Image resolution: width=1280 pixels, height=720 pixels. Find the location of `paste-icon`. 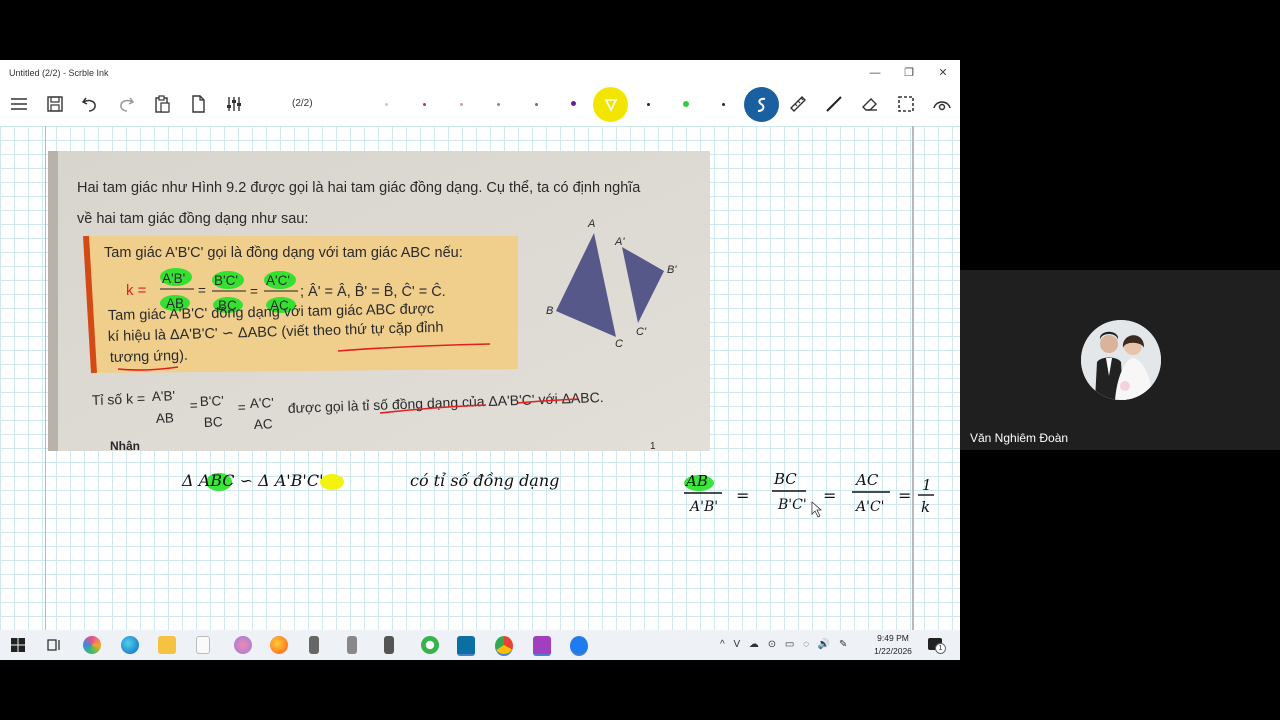

paste-icon is located at coordinates (162, 104).